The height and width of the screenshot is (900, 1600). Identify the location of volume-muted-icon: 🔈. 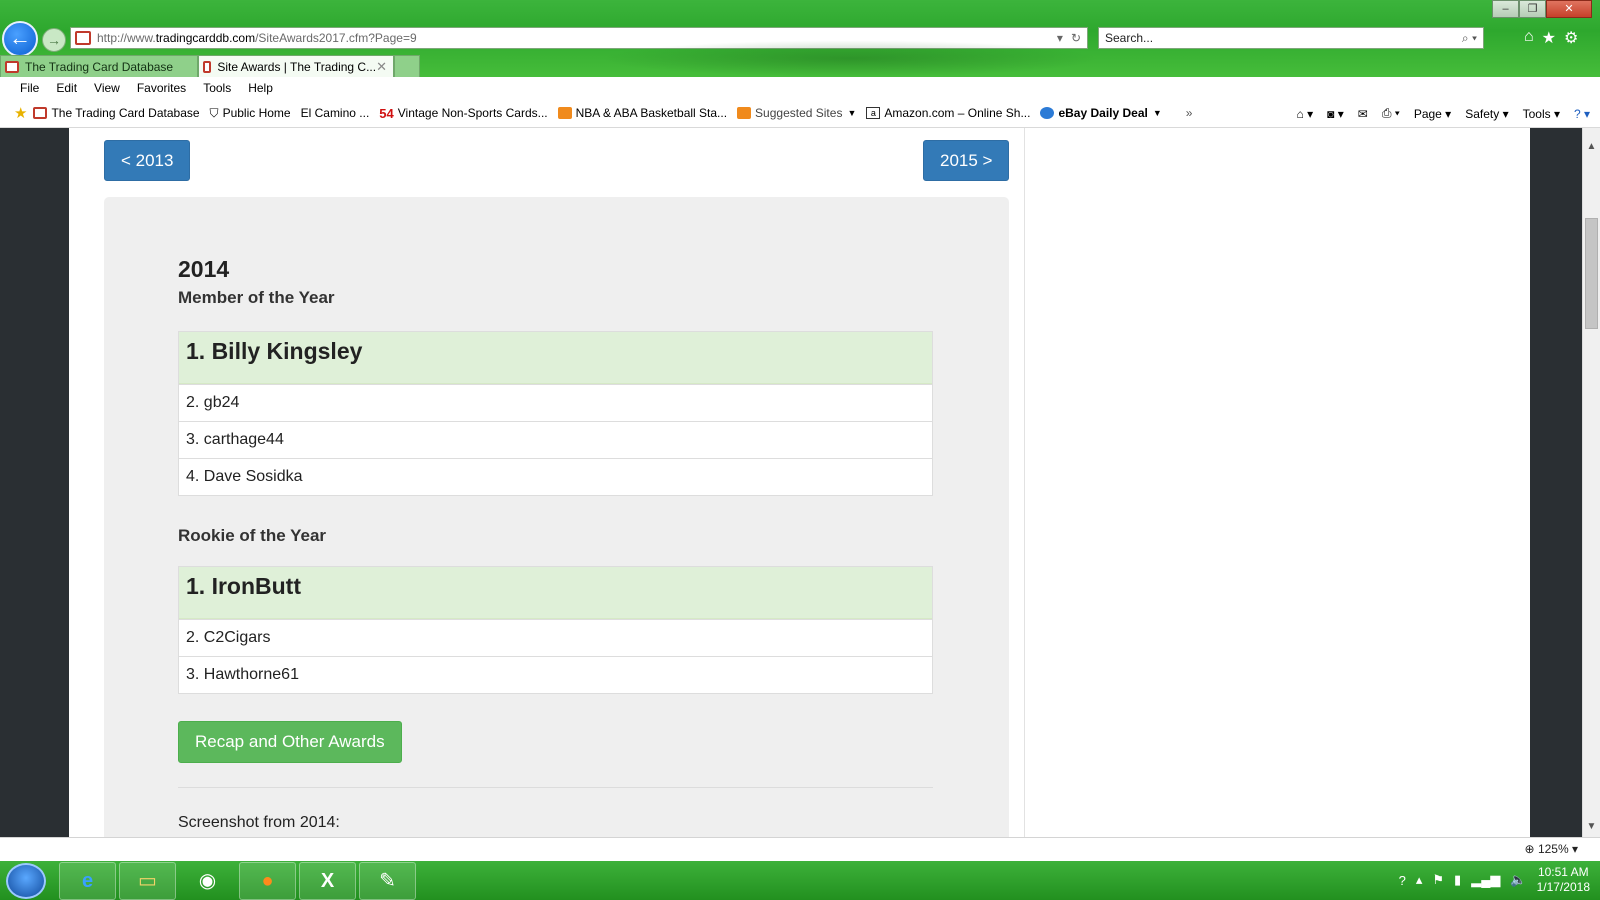
(1518, 880).